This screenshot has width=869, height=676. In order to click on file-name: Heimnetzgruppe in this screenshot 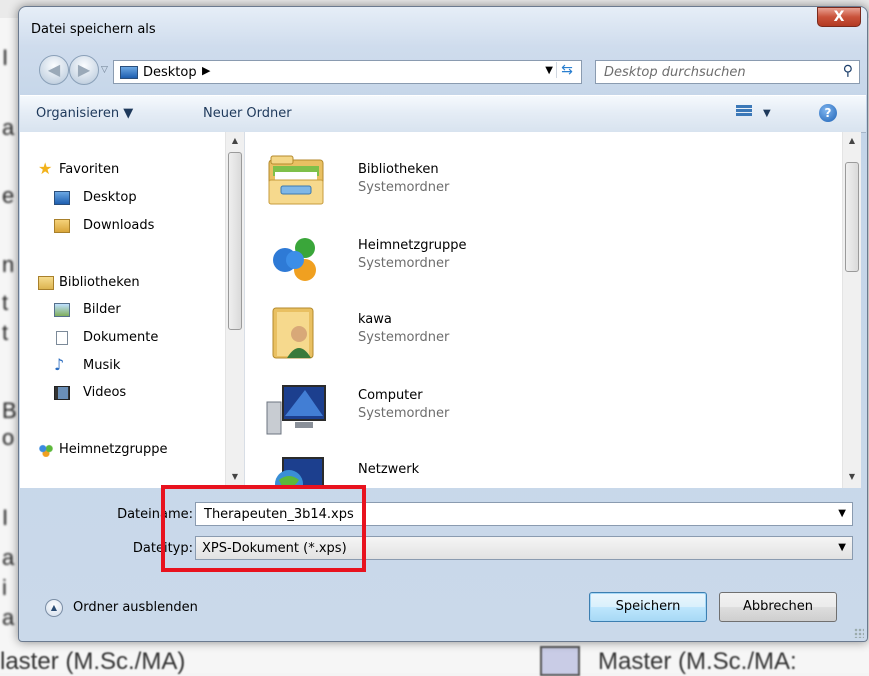, I will do `click(412, 245)`.